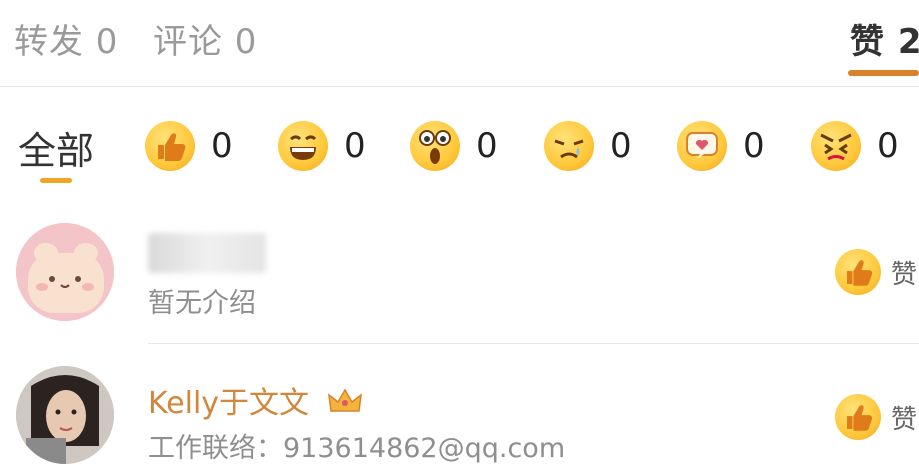 This screenshot has width=919, height=465. What do you see at coordinates (836, 146) in the screenshot?
I see `angry-icon` at bounding box center [836, 146].